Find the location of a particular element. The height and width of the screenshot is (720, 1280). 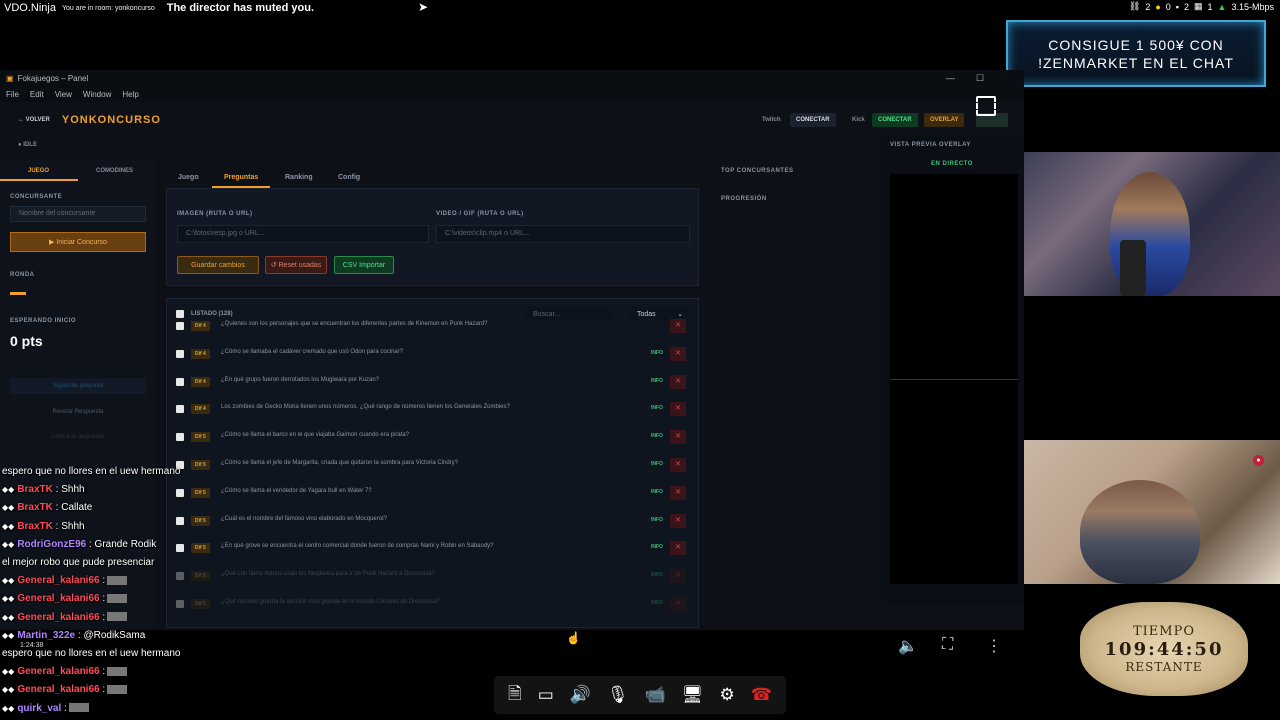

user-icon: ▪ is located at coordinates (1177, 6).